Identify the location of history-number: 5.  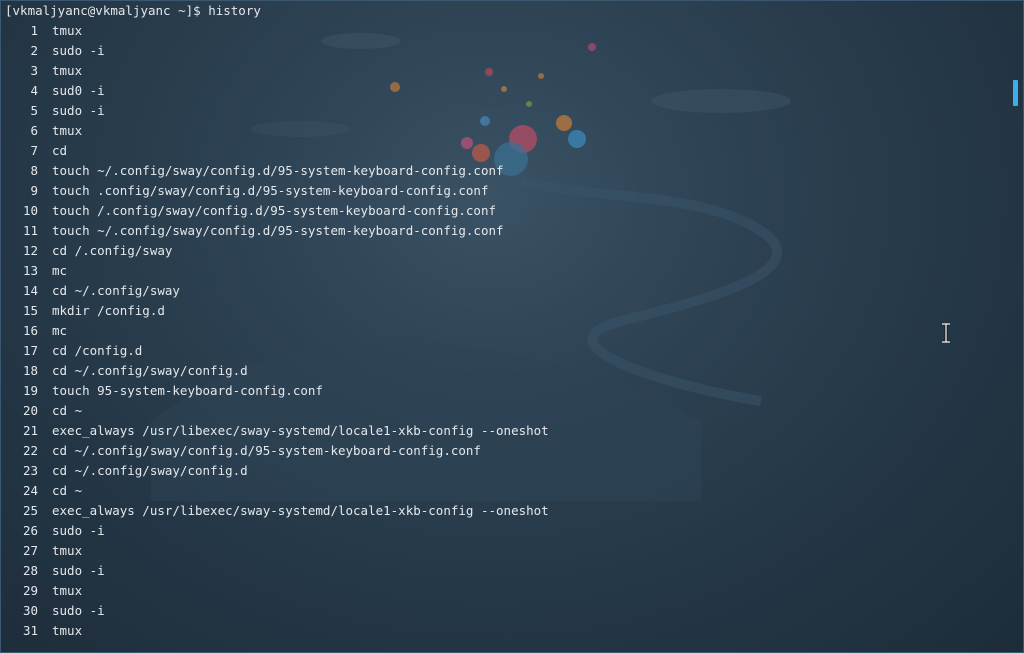
(34, 110).